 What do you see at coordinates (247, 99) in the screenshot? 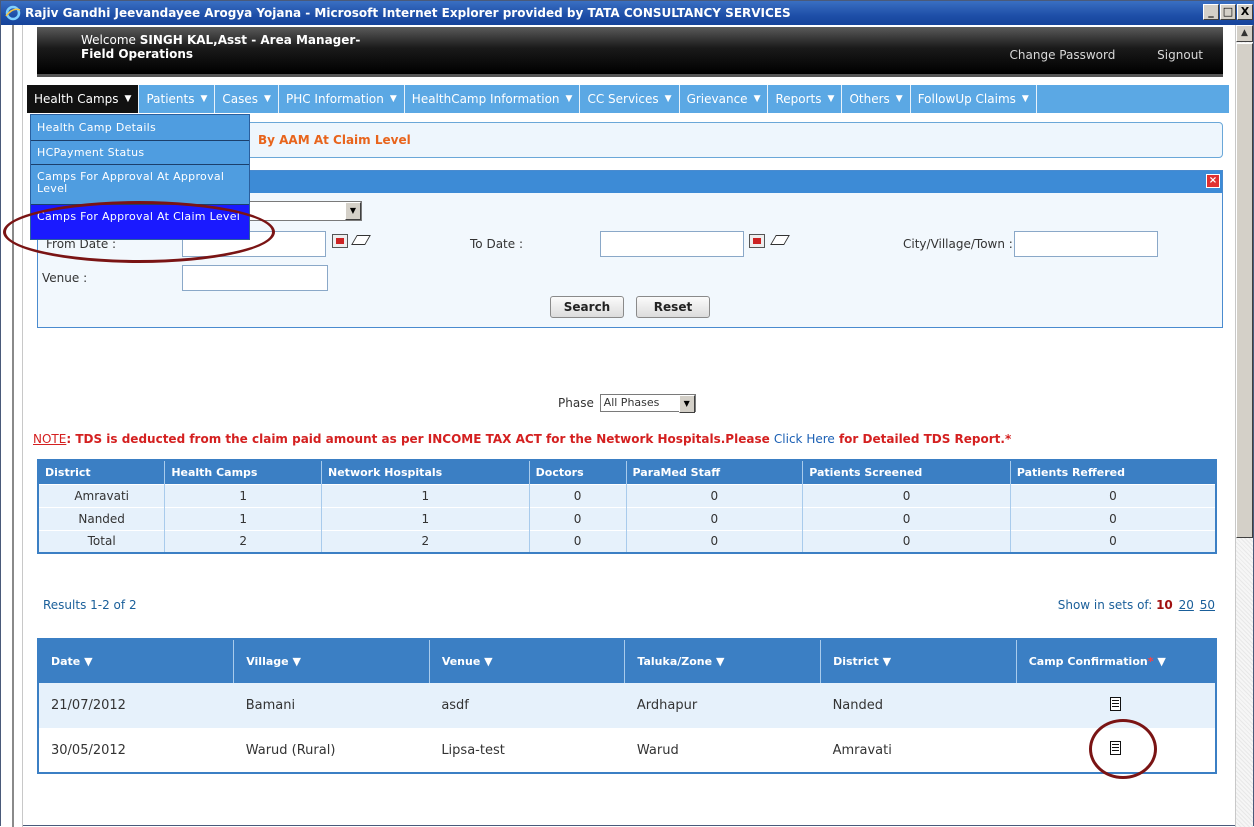
I see `menu-cases: Cases ▼` at bounding box center [247, 99].